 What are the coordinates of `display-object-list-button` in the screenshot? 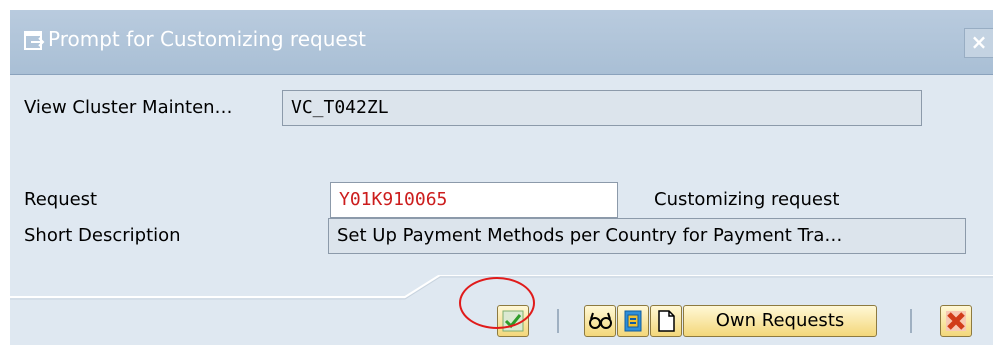 It's located at (600, 321).